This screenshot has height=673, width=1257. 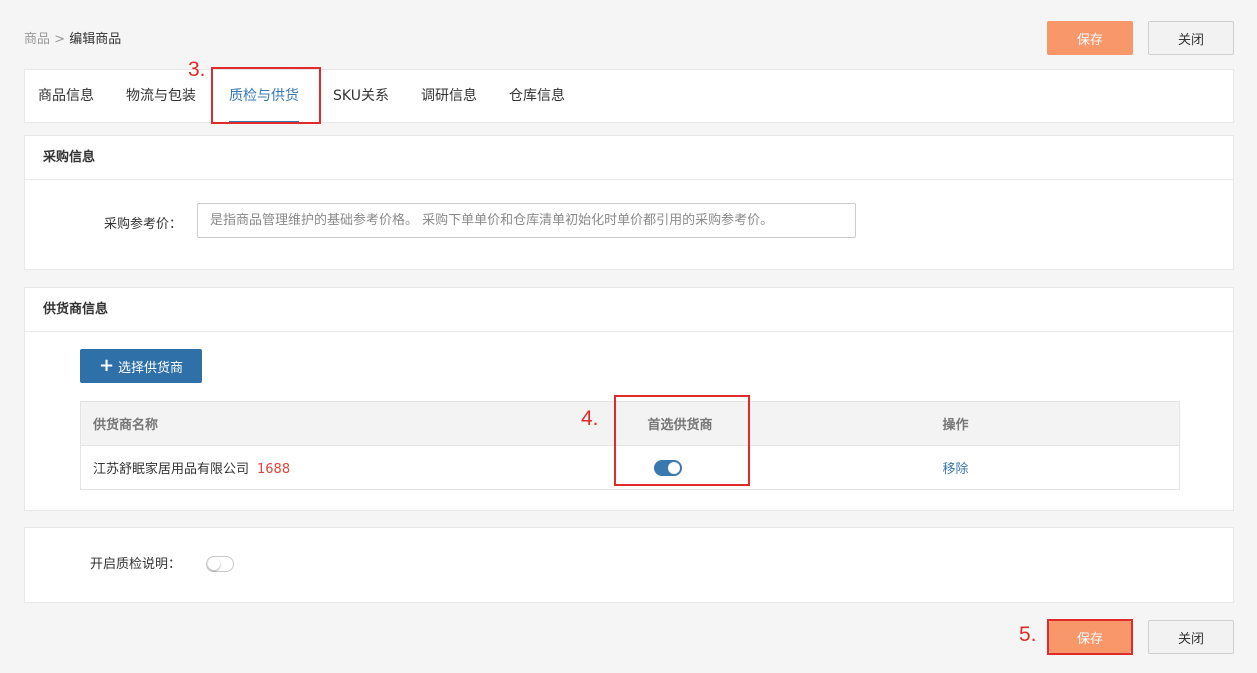 What do you see at coordinates (361, 96) in the screenshot?
I see `tab-sku-relation: SKU关系` at bounding box center [361, 96].